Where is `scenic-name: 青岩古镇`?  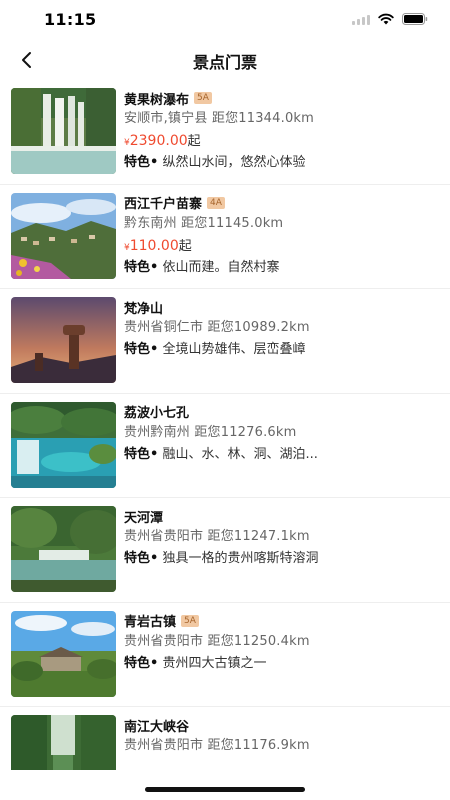
scenic-name: 青岩古镇 is located at coordinates (150, 622).